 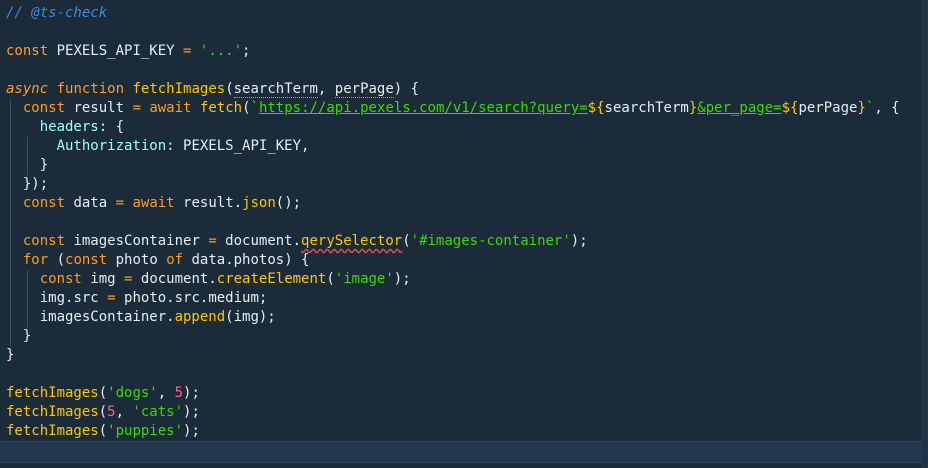 I want to click on code-line: const PEXELS_API_KEY = '...';, so click(x=125, y=51).